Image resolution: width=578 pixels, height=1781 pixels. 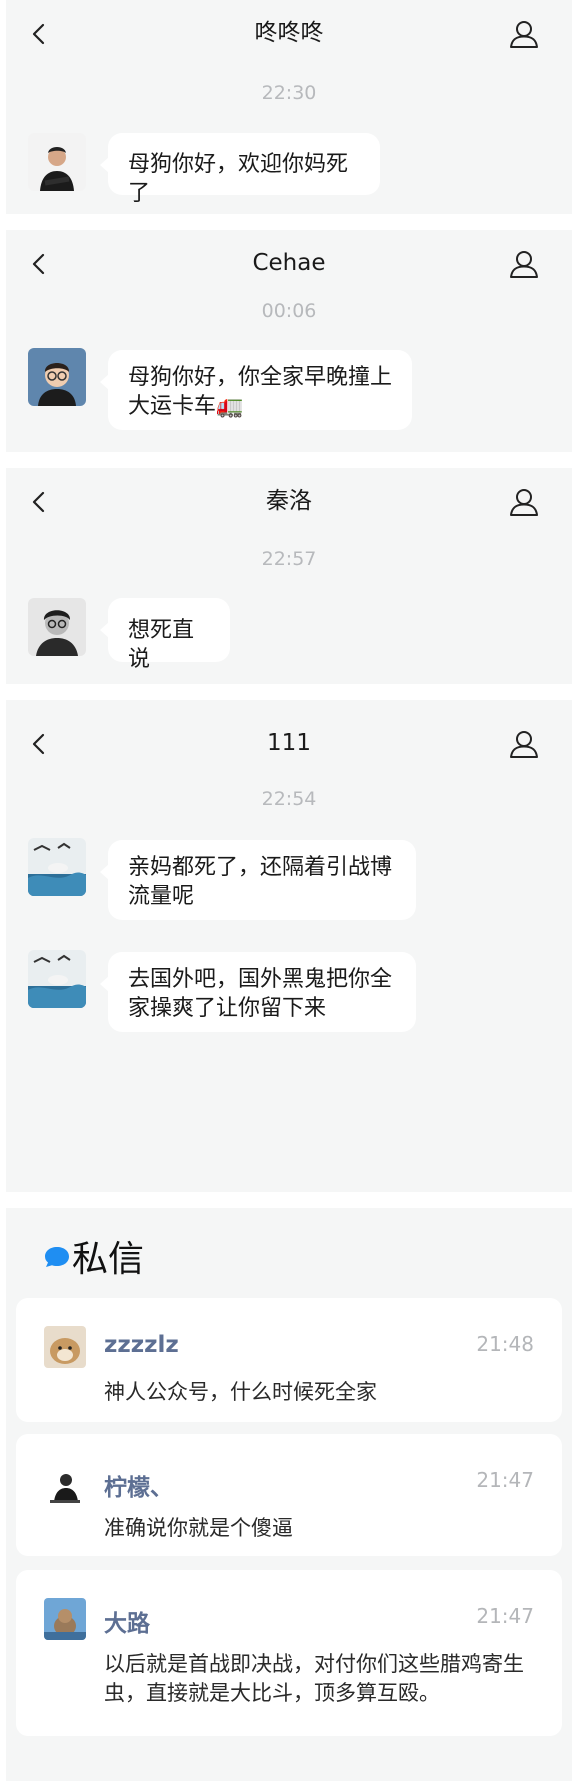 What do you see at coordinates (165, 635) in the screenshot?
I see `message-bubble: 想死直说` at bounding box center [165, 635].